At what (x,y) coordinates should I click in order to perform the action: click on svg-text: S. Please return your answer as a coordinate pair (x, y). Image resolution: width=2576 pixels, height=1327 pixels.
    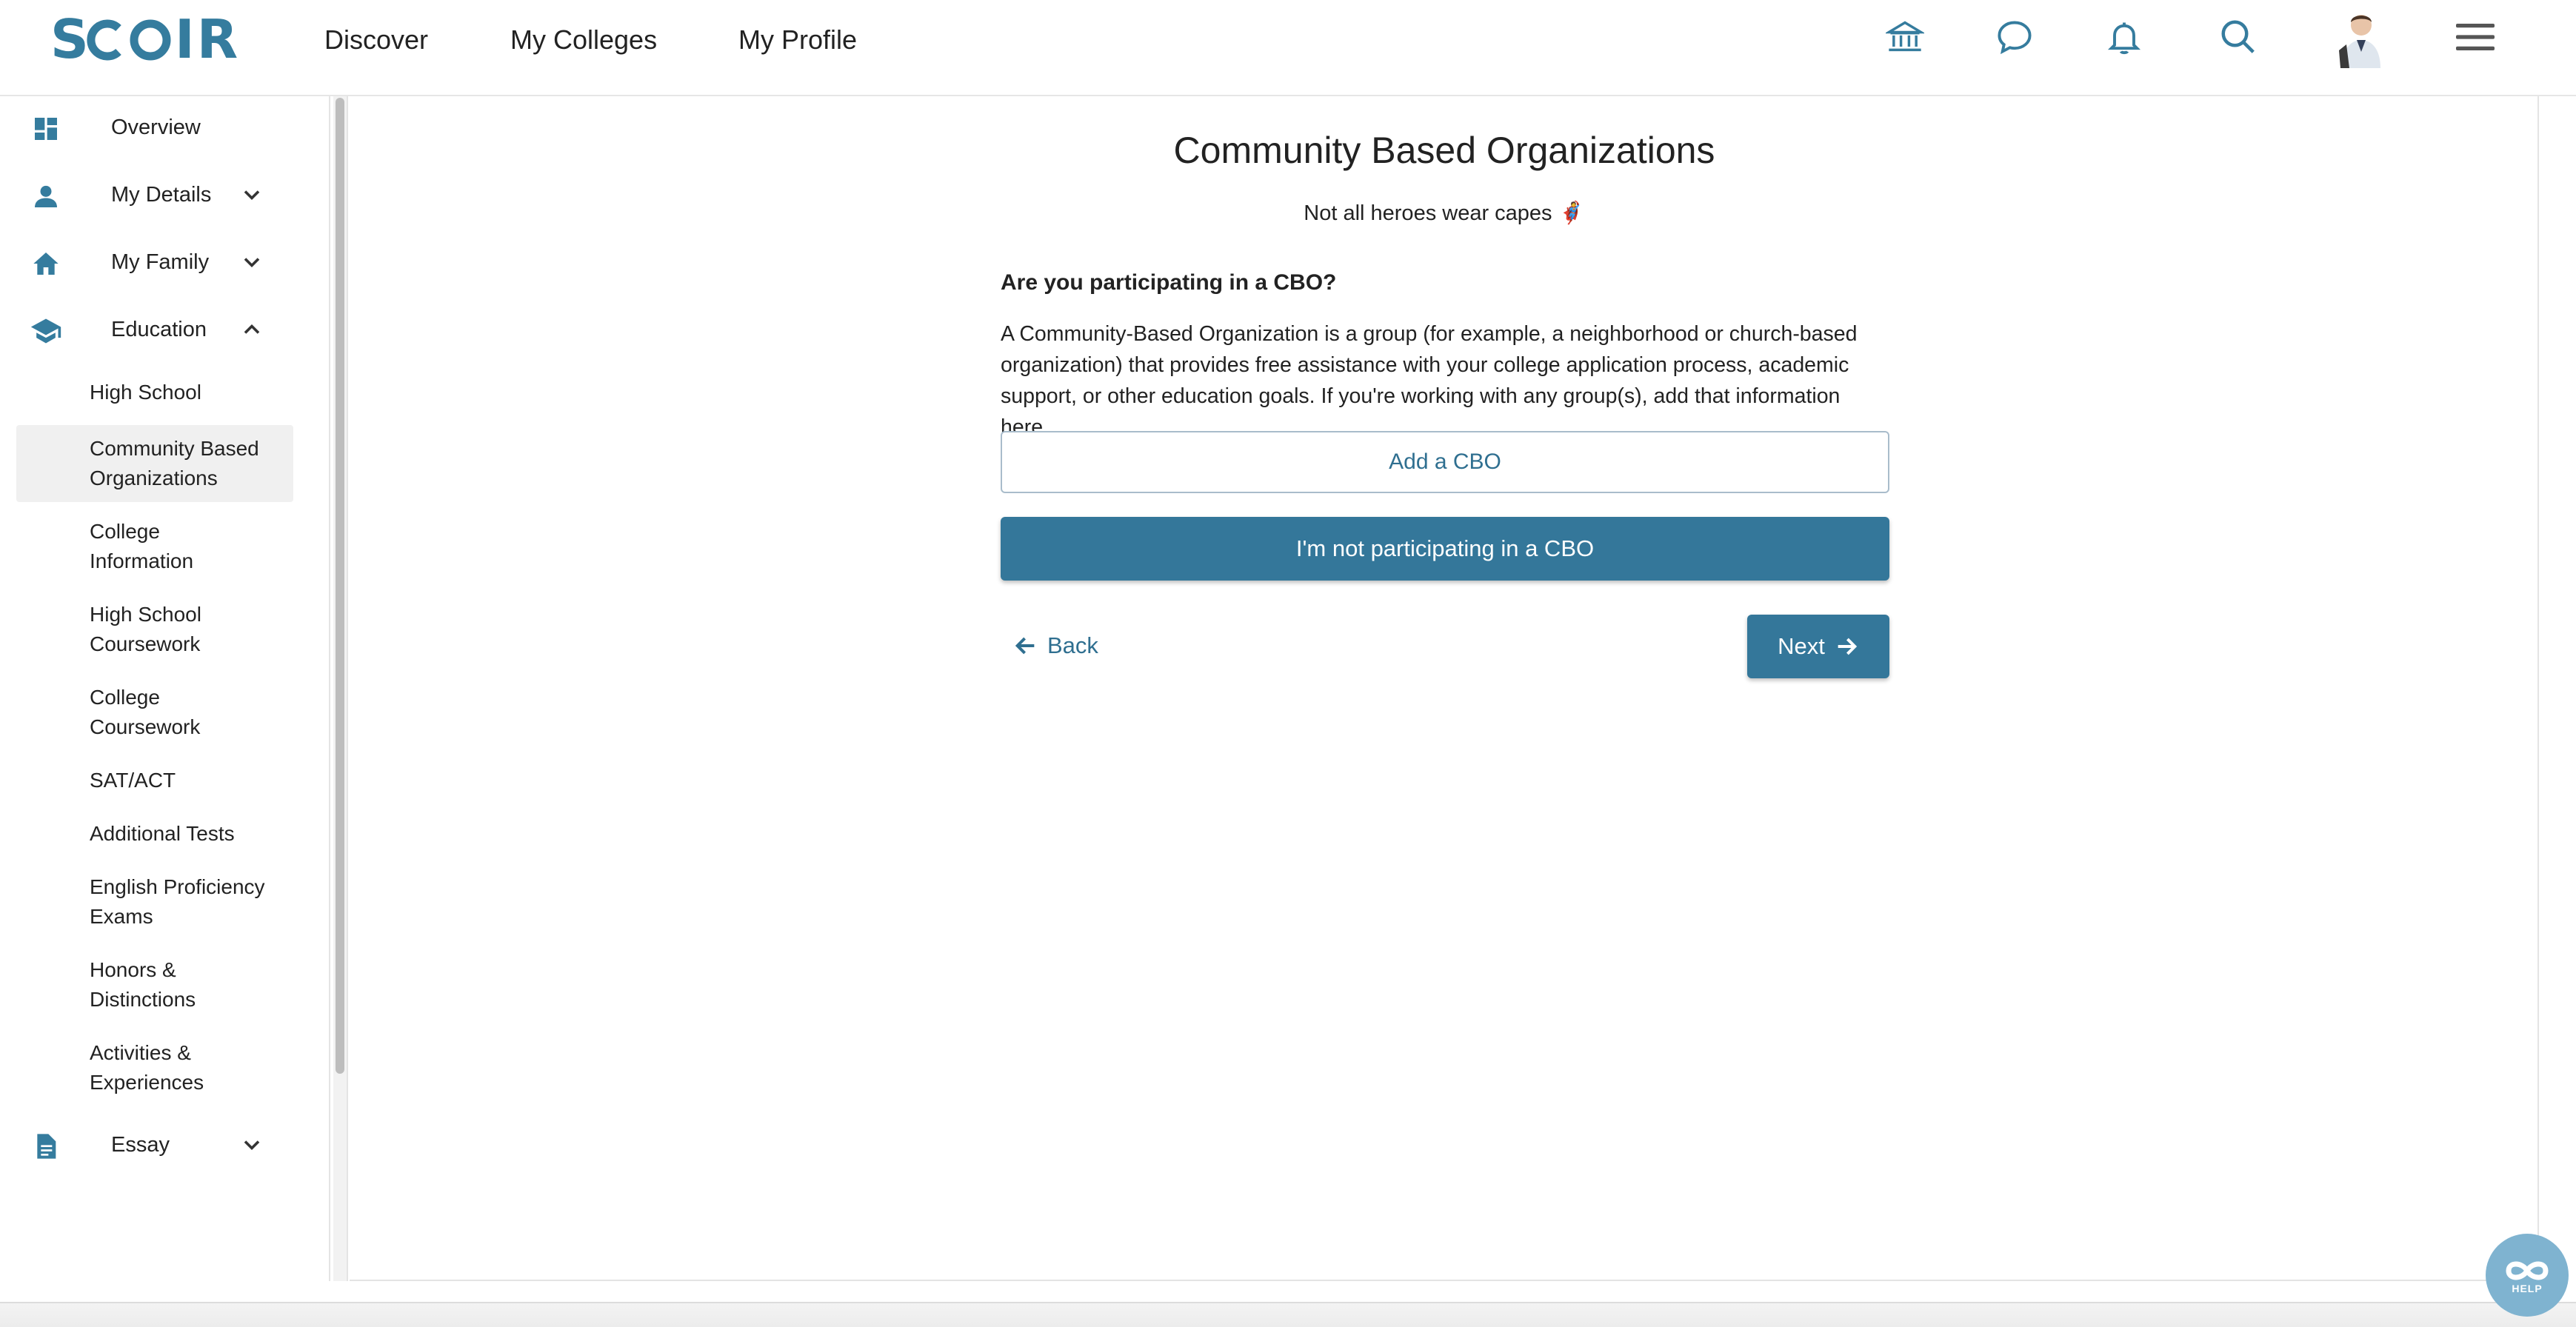
    Looking at the image, I should click on (70, 39).